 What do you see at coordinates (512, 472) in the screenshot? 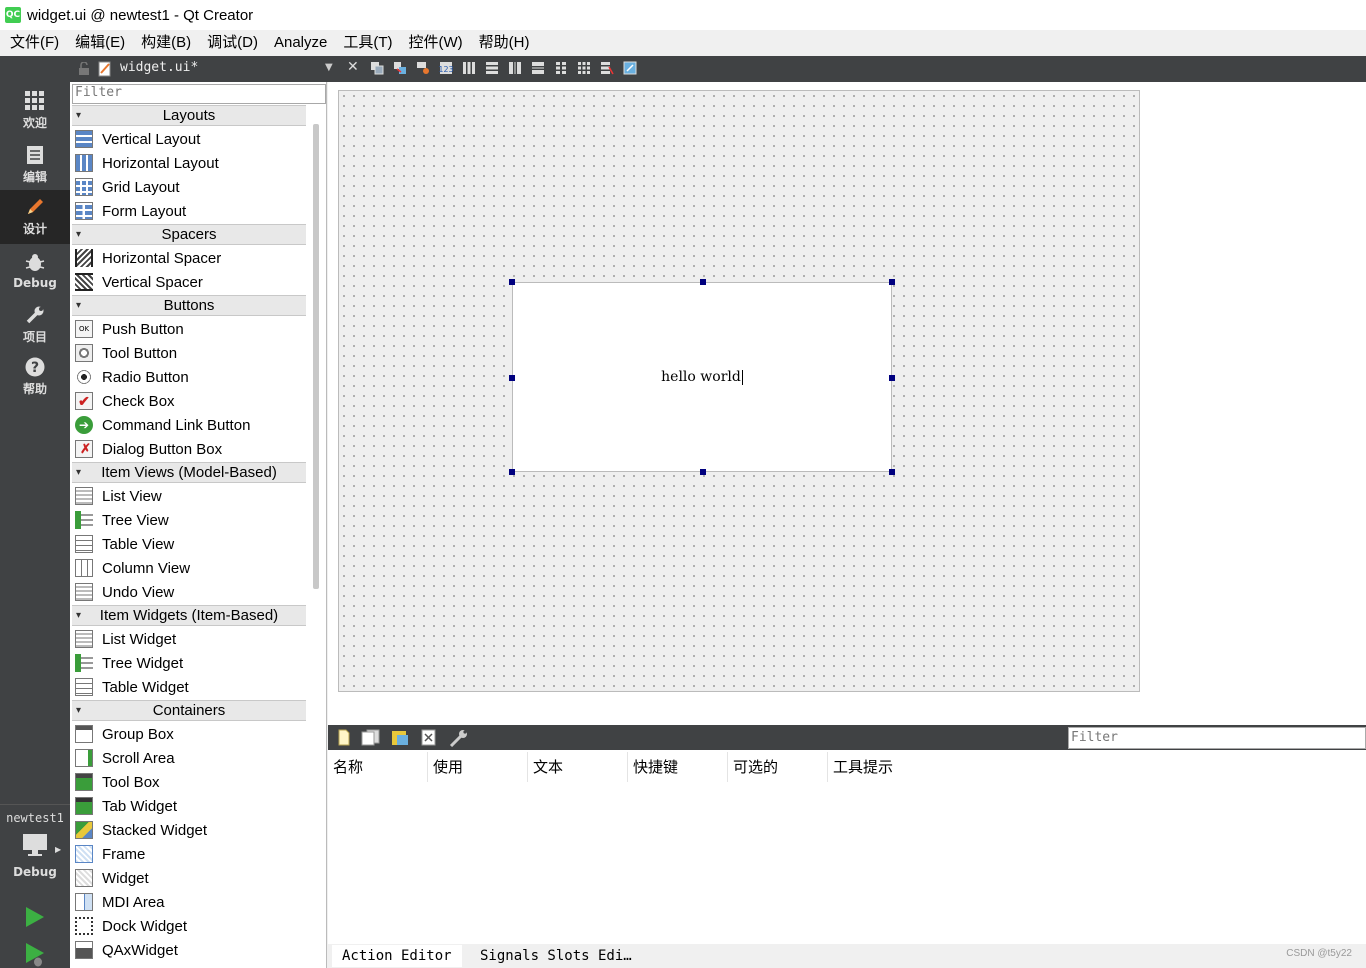
I see `resize-handle-bottom-left` at bounding box center [512, 472].